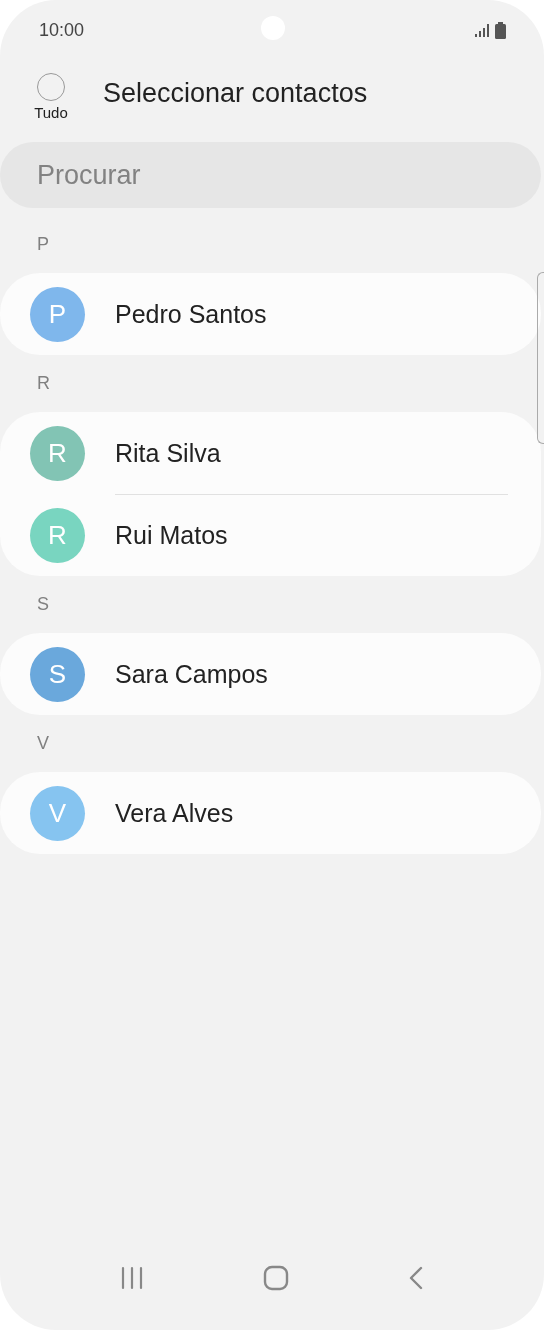 The image size is (544, 1330). What do you see at coordinates (235, 93) in the screenshot?
I see `screen-title: Seleccionar contactos` at bounding box center [235, 93].